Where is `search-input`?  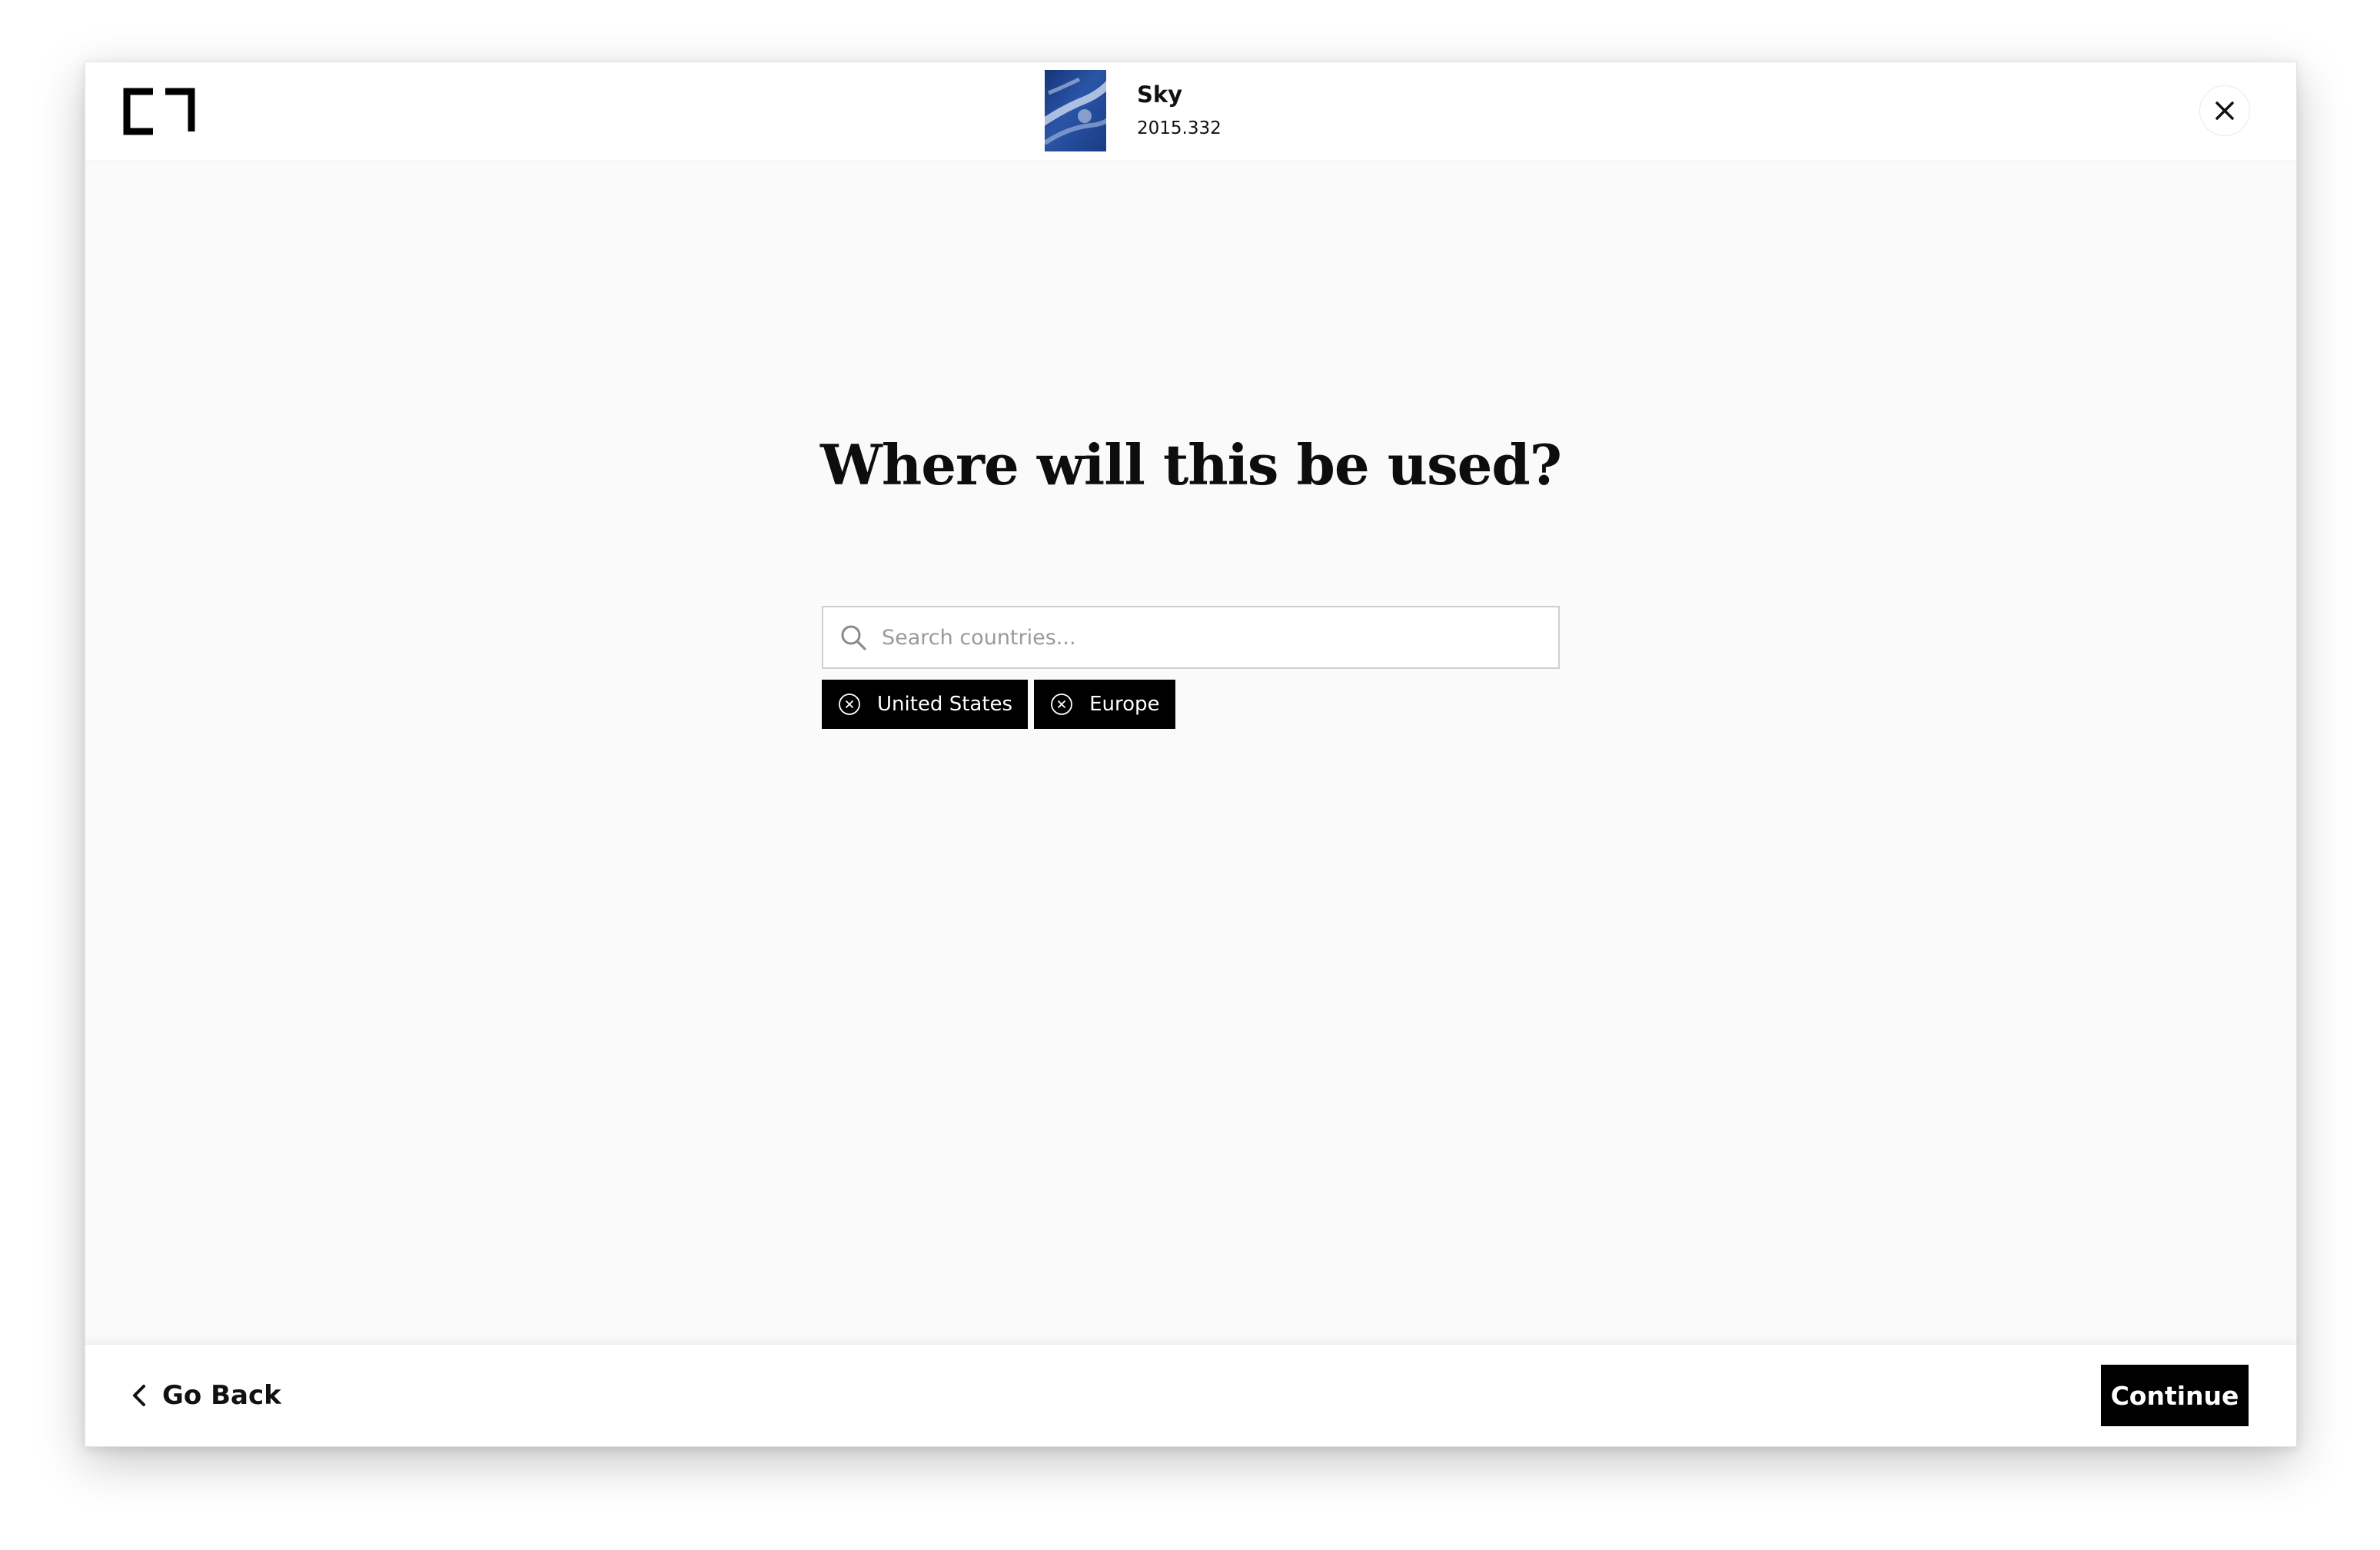 search-input is located at coordinates (1212, 637).